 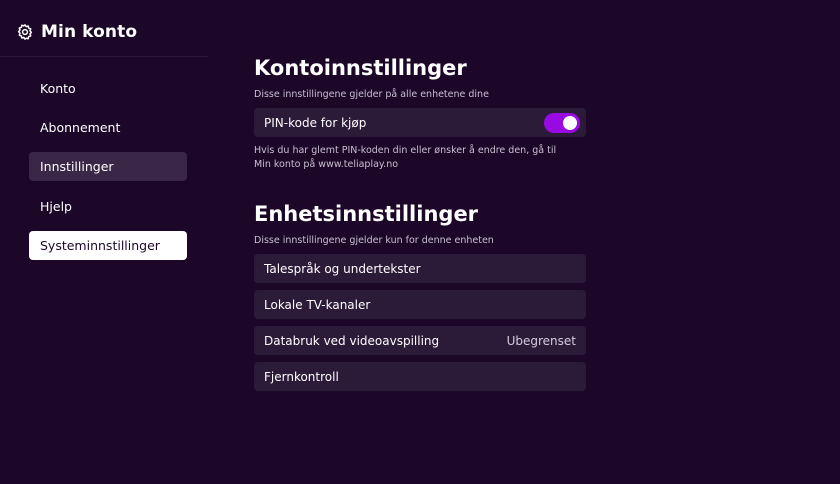 I want to click on pin-code-label: PIN-kode for kjøp, so click(x=315, y=122).